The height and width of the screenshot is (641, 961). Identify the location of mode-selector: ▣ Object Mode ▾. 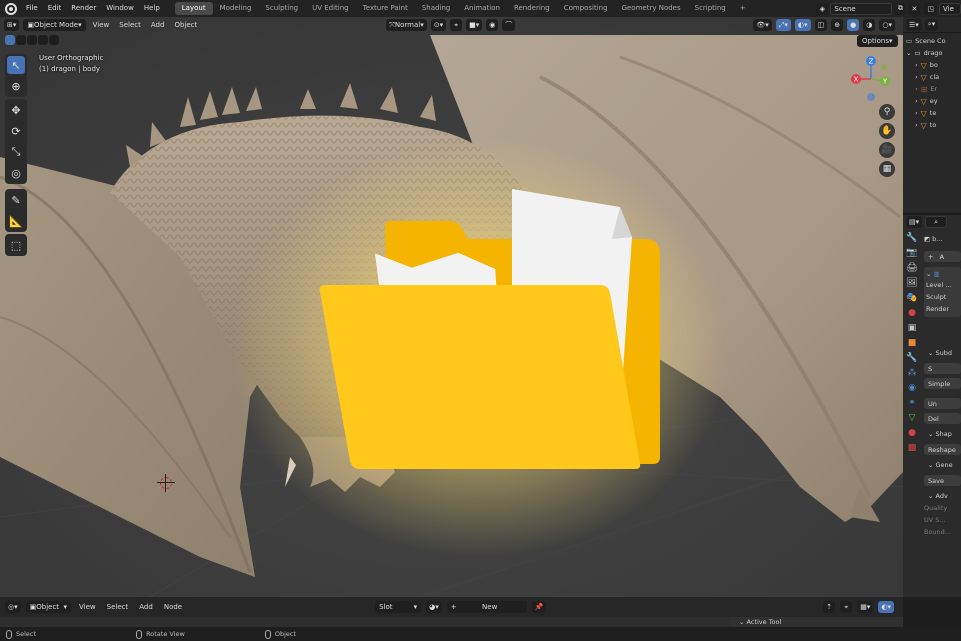
(54, 25).